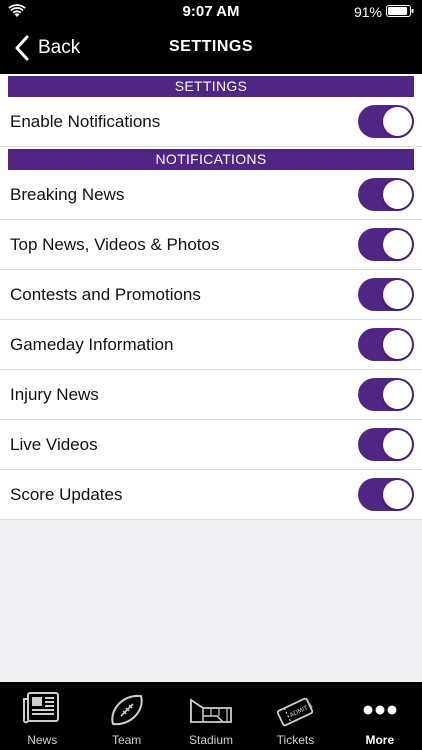  What do you see at coordinates (211, 740) in the screenshot?
I see `tab-label: Stadium` at bounding box center [211, 740].